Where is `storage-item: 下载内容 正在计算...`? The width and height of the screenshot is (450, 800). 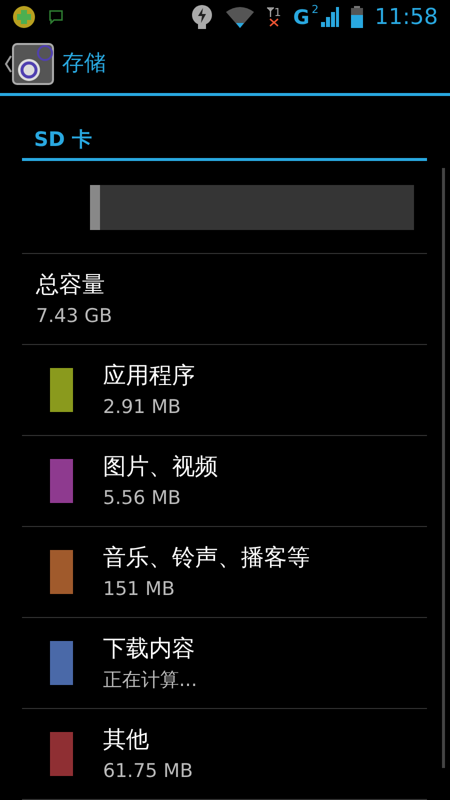
storage-item: 下载内容 正在计算... is located at coordinates (224, 663).